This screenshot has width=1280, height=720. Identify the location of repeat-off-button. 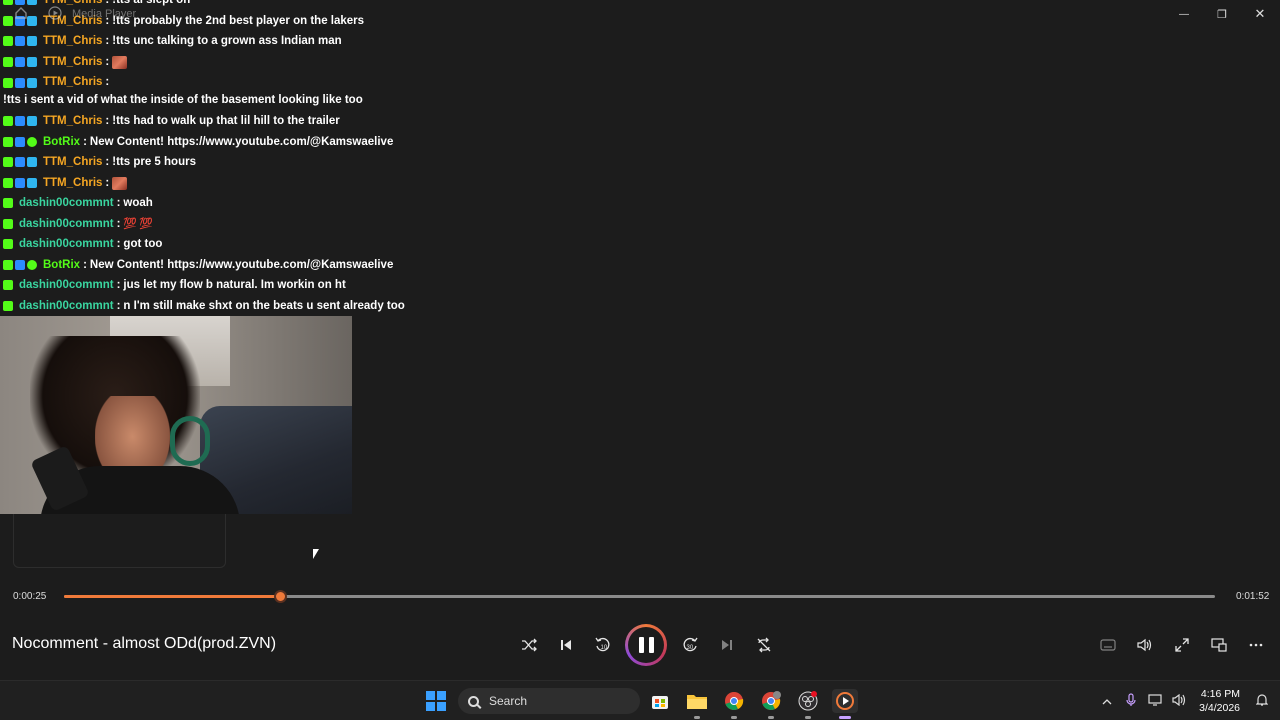
(763, 645).